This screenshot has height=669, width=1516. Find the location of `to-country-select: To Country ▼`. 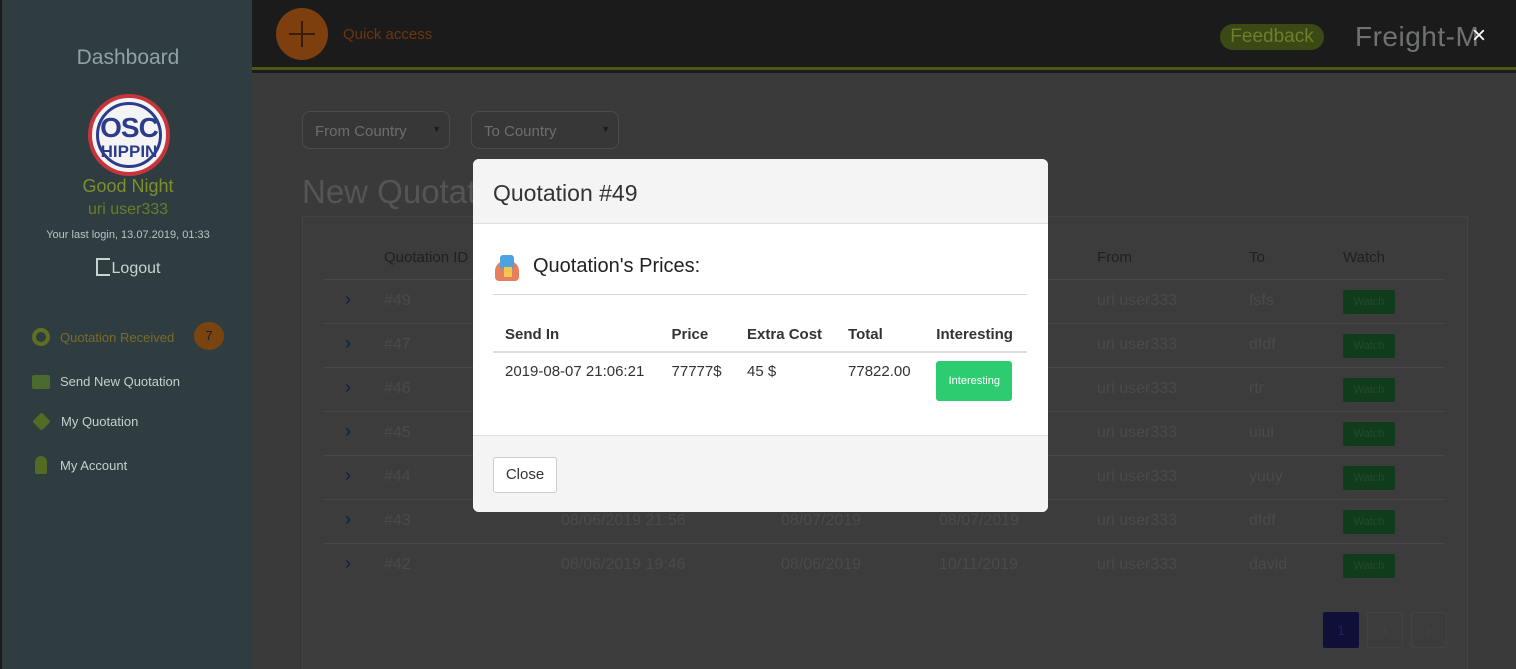

to-country-select: To Country ▼ is located at coordinates (545, 130).